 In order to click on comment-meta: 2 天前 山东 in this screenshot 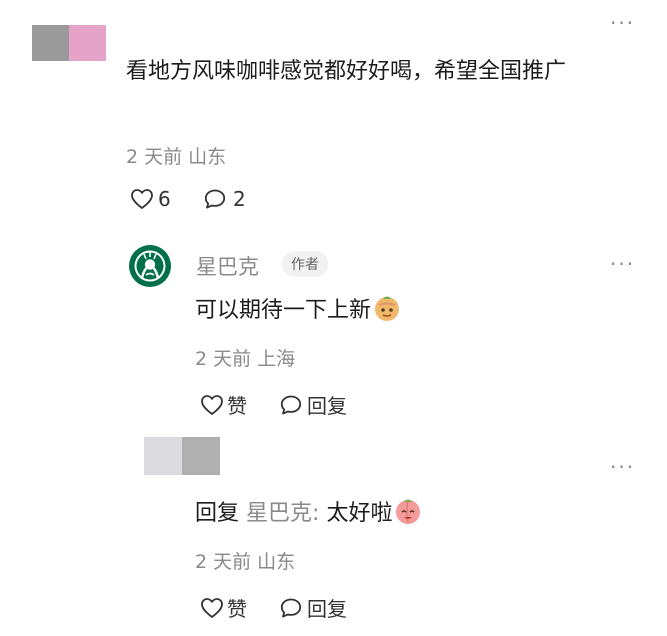, I will do `click(176, 157)`.